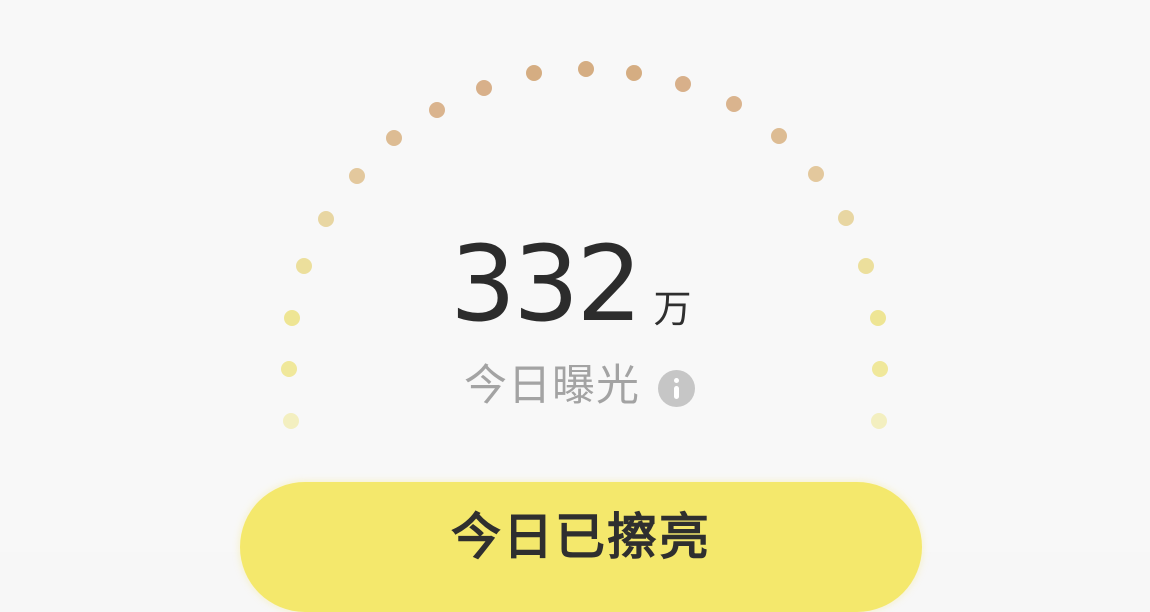 The width and height of the screenshot is (1150, 612). What do you see at coordinates (546, 284) in the screenshot?
I see `exposure-value: 332` at bounding box center [546, 284].